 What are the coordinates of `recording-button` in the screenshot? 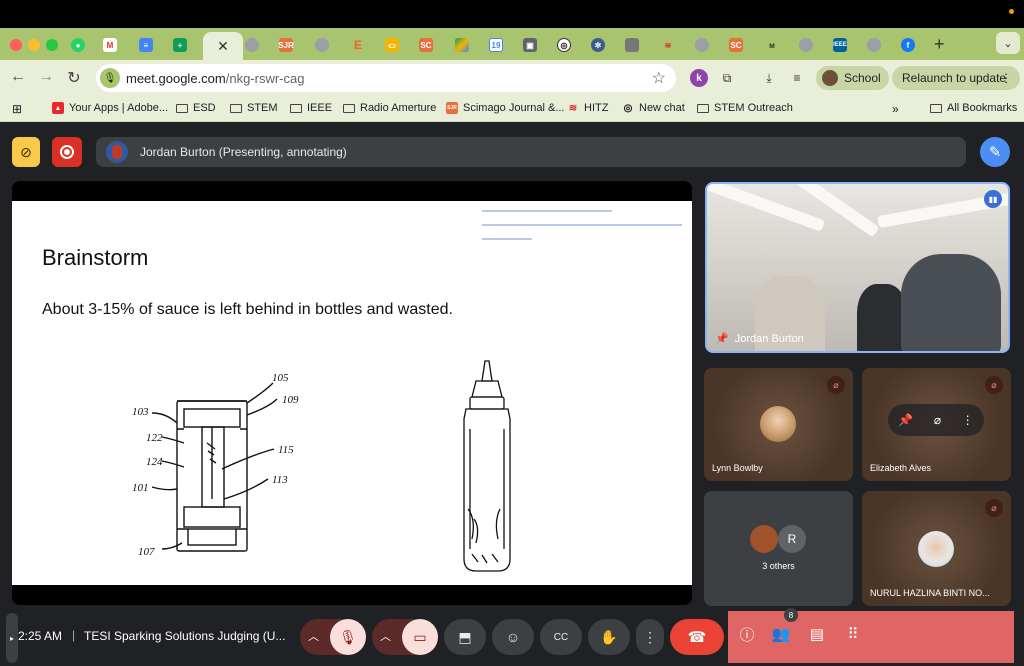 It's located at (67, 152).